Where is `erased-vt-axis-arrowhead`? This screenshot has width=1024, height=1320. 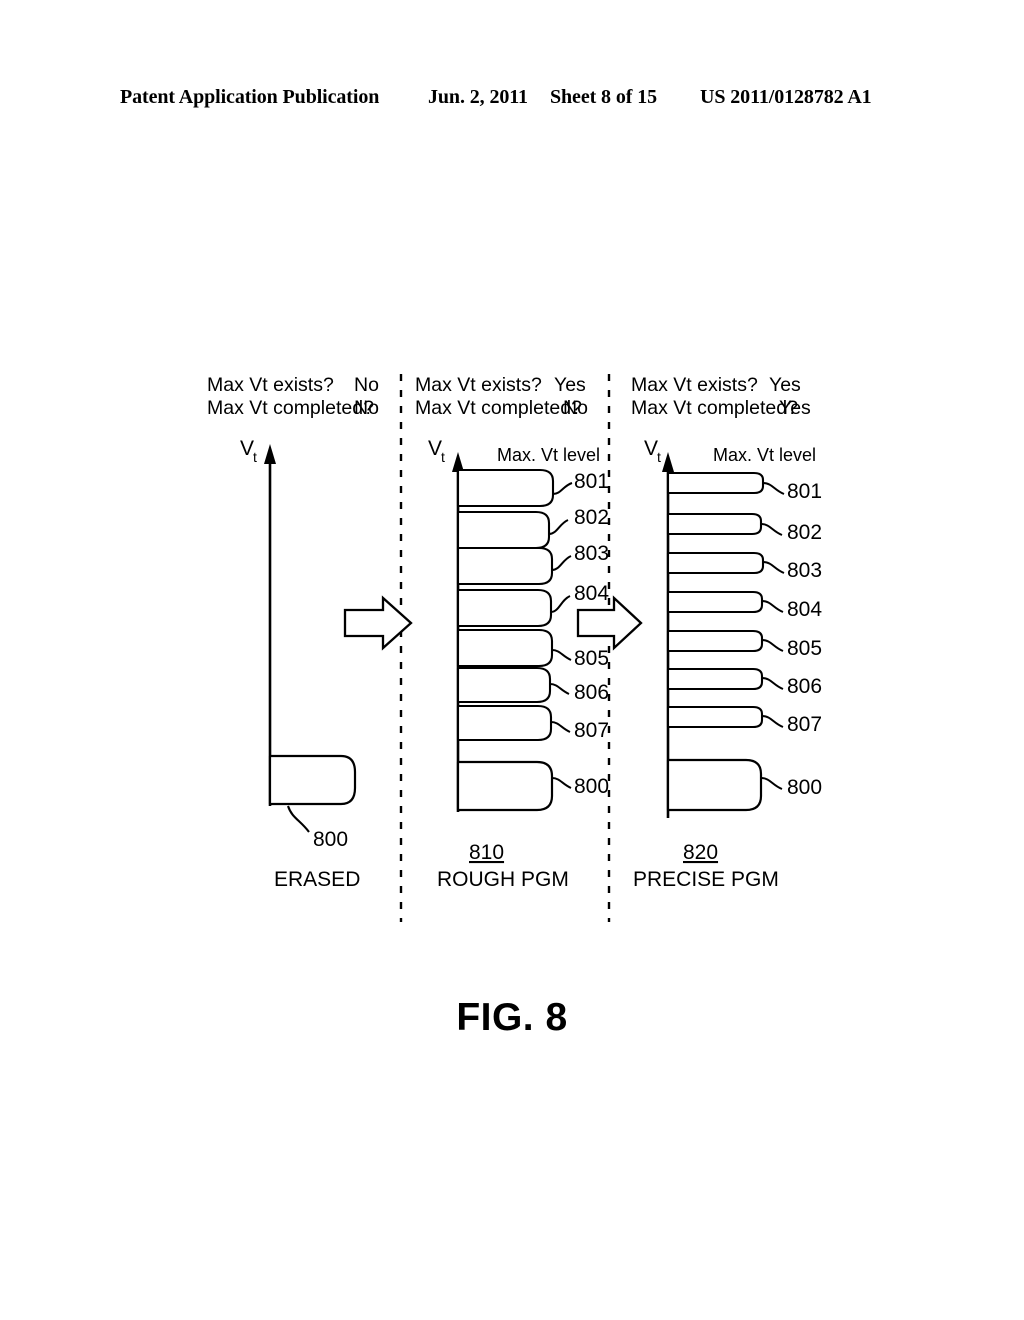
erased-vt-axis-arrowhead is located at coordinates (270, 454).